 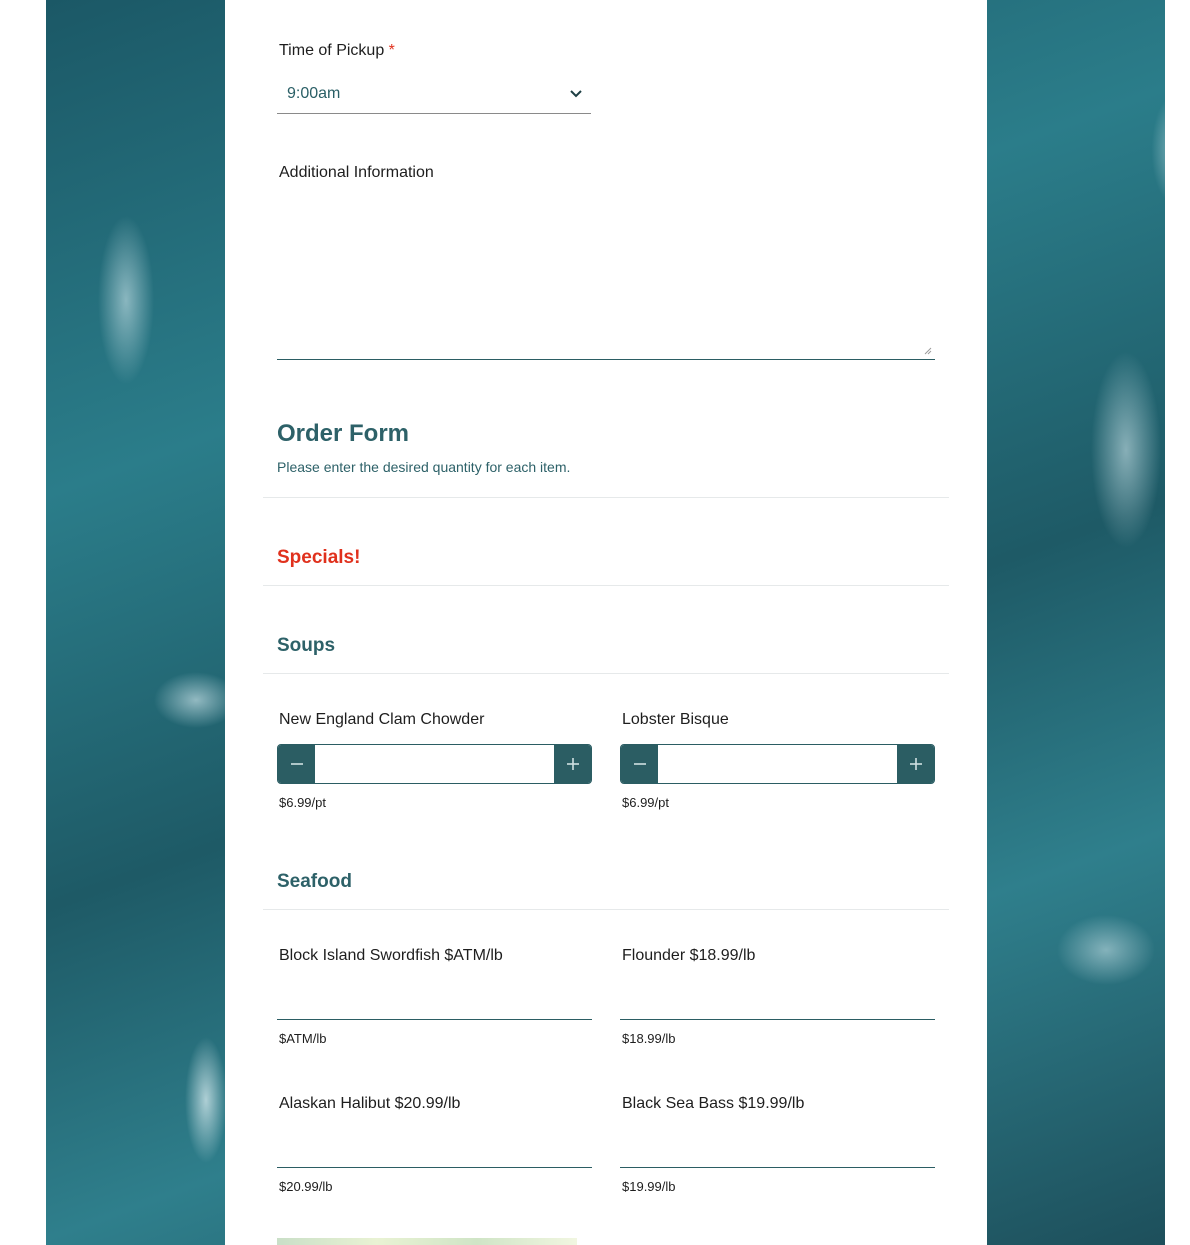 What do you see at coordinates (356, 172) in the screenshot?
I see `additional-info-label: Additional Information` at bounding box center [356, 172].